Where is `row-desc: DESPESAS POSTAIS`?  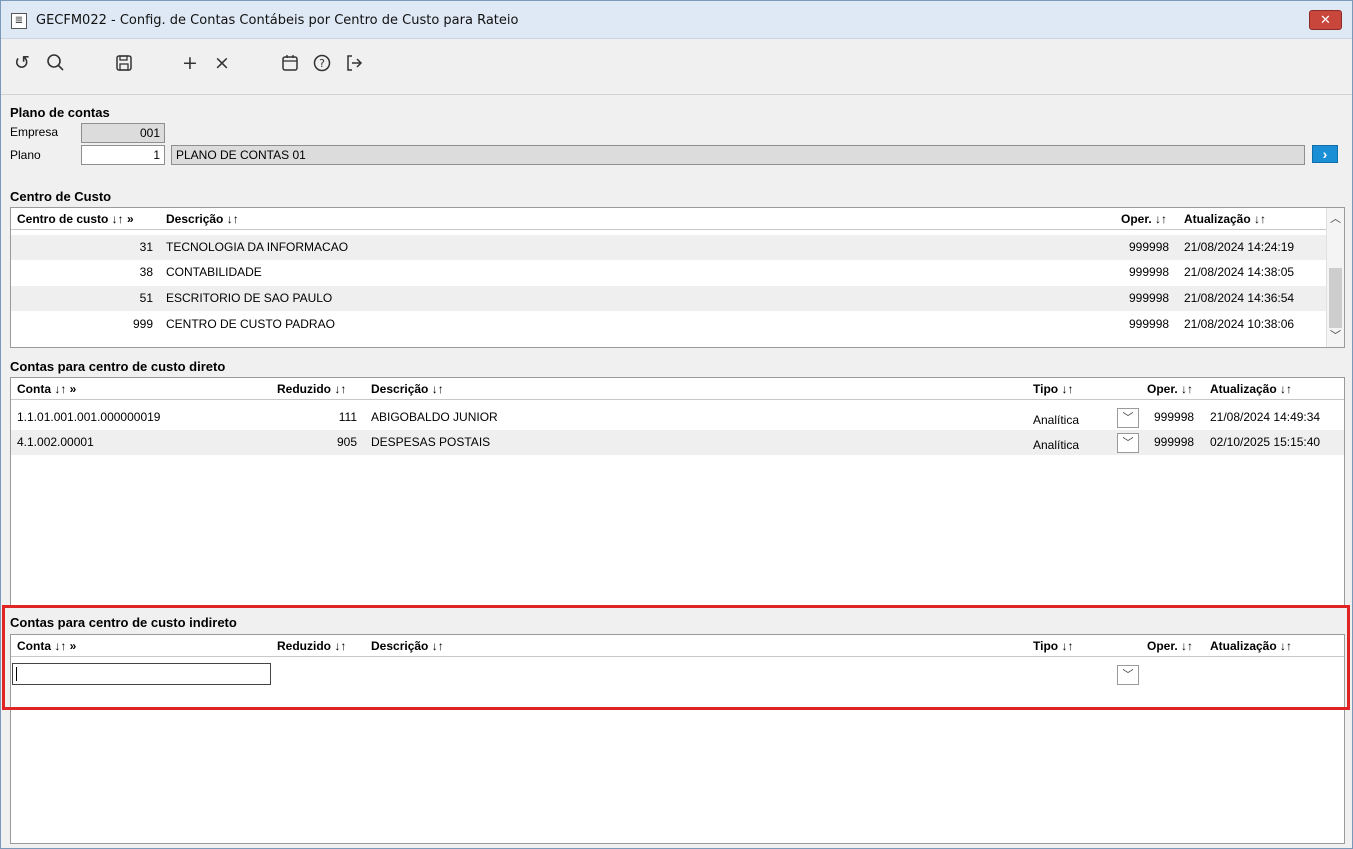 row-desc: DESPESAS POSTAIS is located at coordinates (431, 442).